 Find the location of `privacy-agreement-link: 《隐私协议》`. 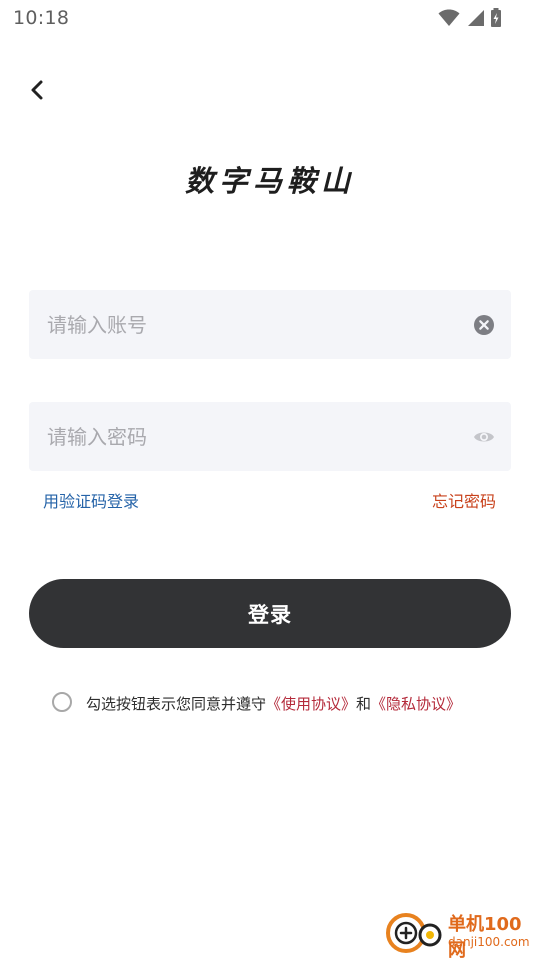

privacy-agreement-link: 《隐私协议》 is located at coordinates (416, 704).